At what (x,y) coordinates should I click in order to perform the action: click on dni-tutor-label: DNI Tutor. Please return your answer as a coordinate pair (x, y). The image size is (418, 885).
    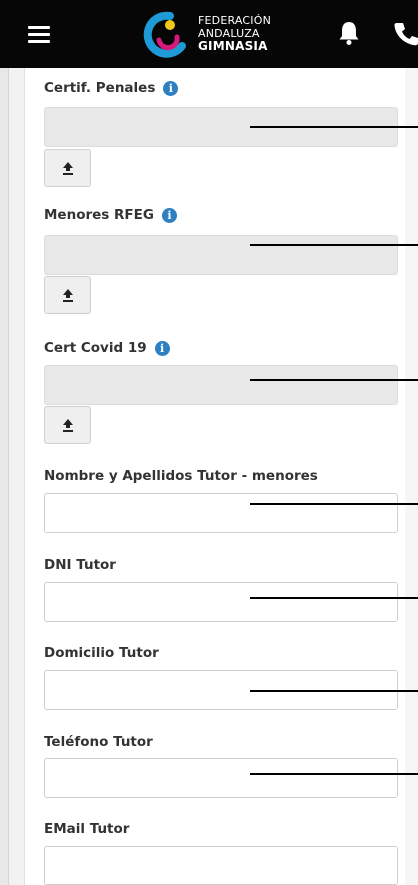
    Looking at the image, I should click on (80, 565).